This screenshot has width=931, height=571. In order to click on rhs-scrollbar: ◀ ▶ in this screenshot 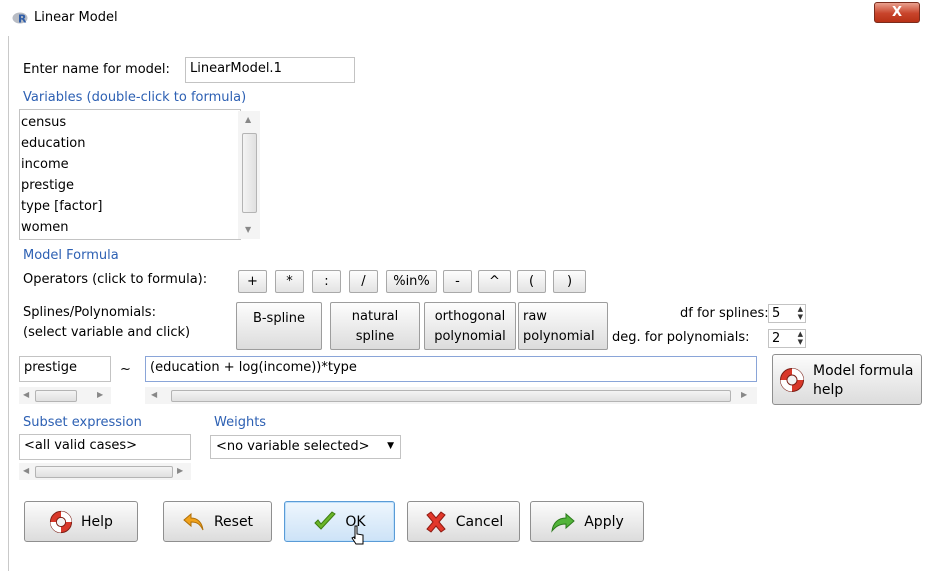, I will do `click(451, 395)`.